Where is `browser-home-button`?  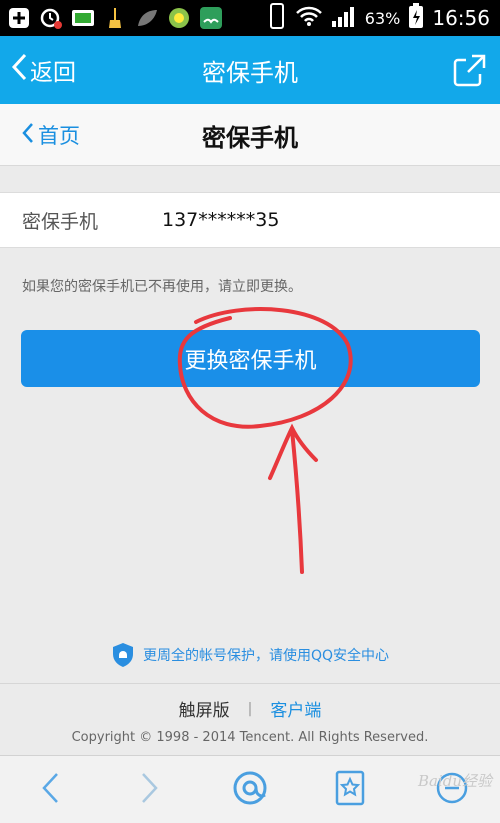 browser-home-button is located at coordinates (250, 790).